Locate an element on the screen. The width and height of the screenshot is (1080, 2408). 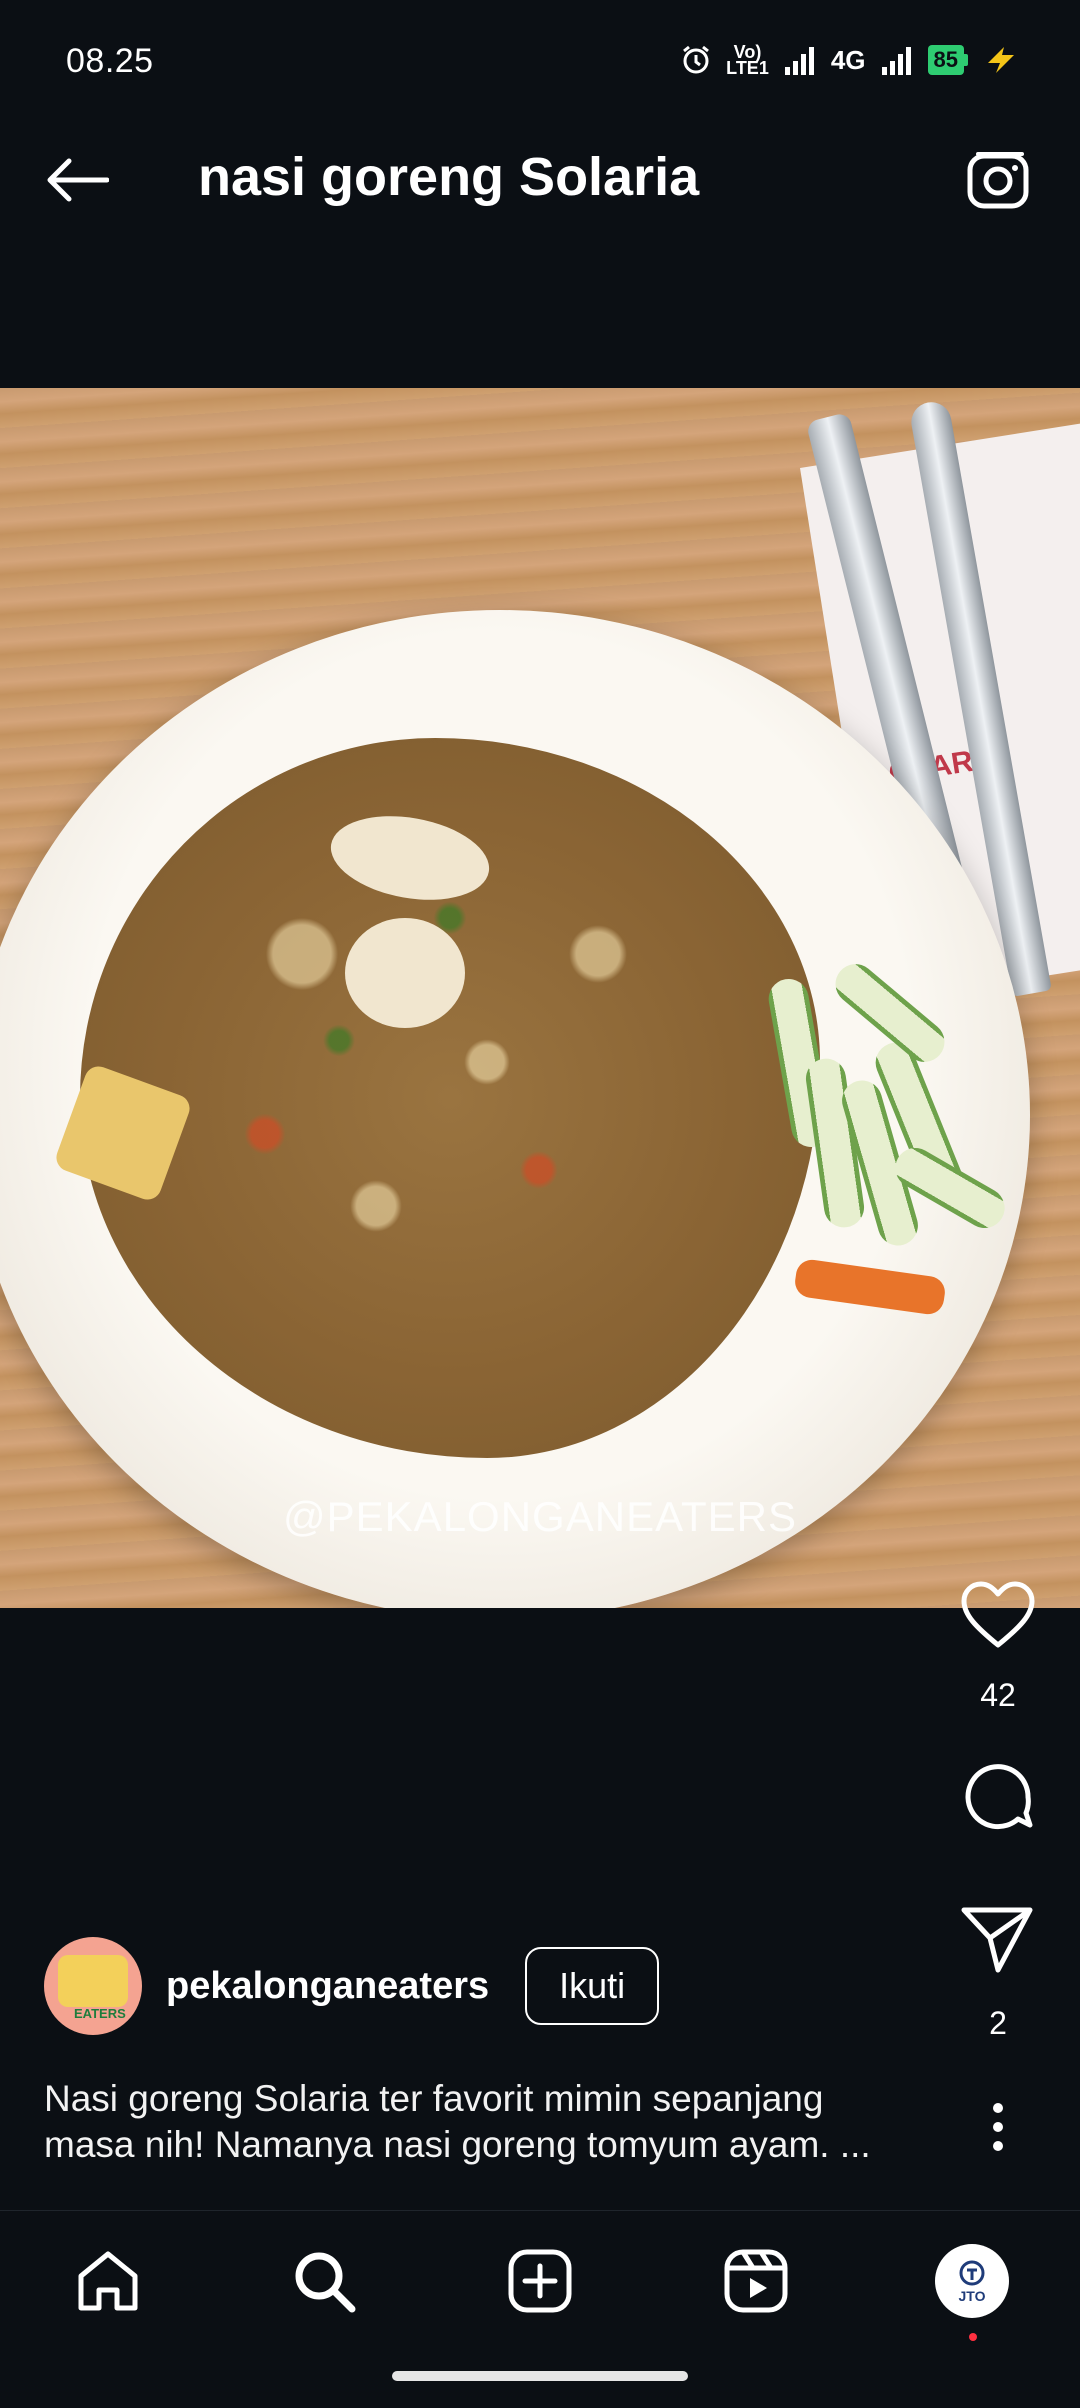
nav-home is located at coordinates (108, 2281).